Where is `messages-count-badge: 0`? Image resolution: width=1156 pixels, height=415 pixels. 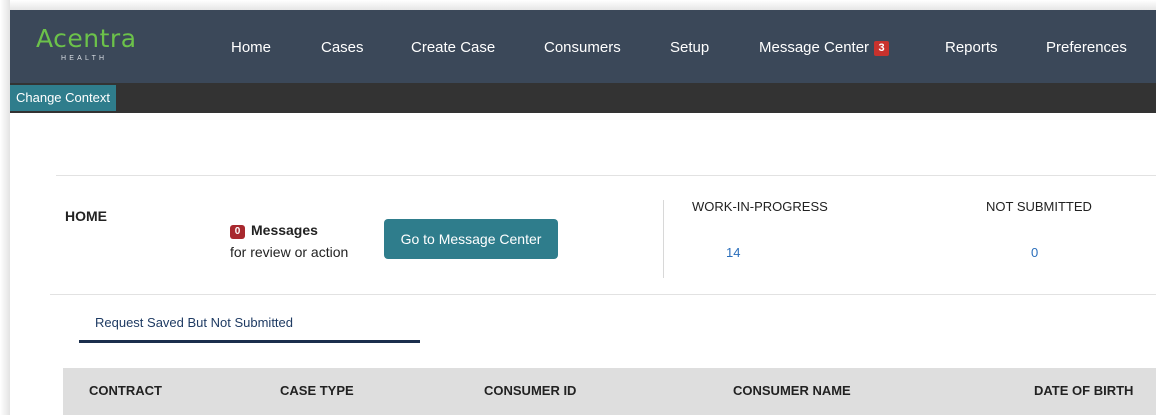
messages-count-badge: 0 is located at coordinates (237, 232).